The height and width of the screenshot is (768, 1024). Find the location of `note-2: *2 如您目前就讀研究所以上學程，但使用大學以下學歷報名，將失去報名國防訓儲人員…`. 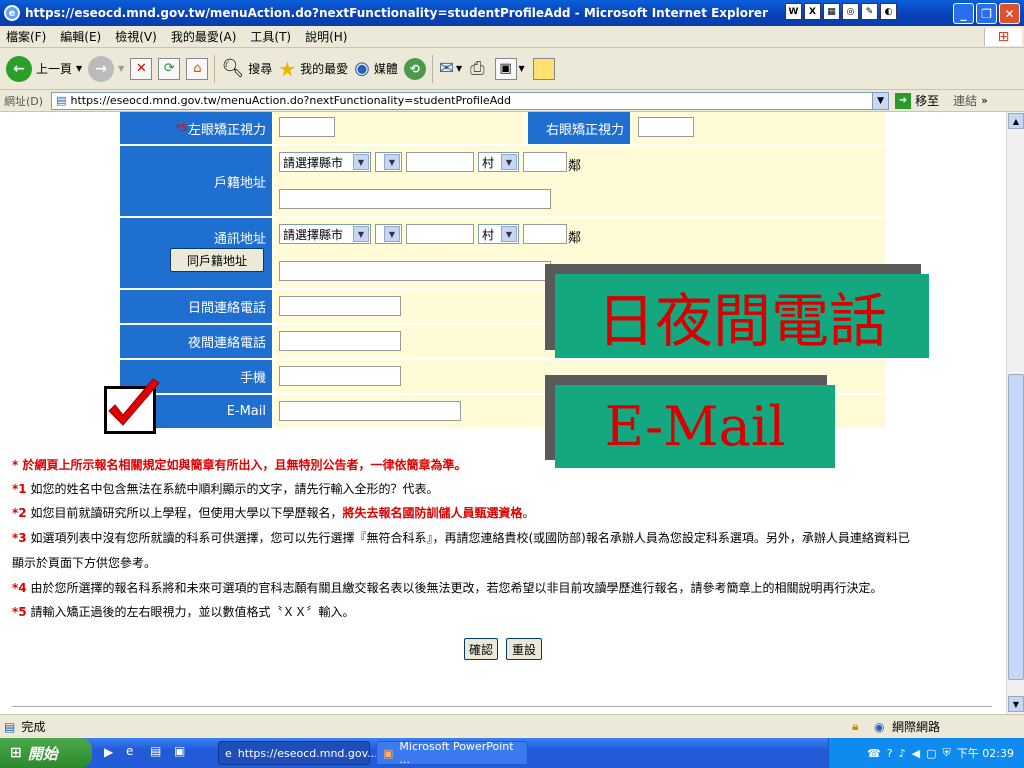

note-2: *2 如您目前就讀研究所以上學程，但使用大學以下學歷報名，將失去報名國防訓儲人員… is located at coordinates (273, 513).